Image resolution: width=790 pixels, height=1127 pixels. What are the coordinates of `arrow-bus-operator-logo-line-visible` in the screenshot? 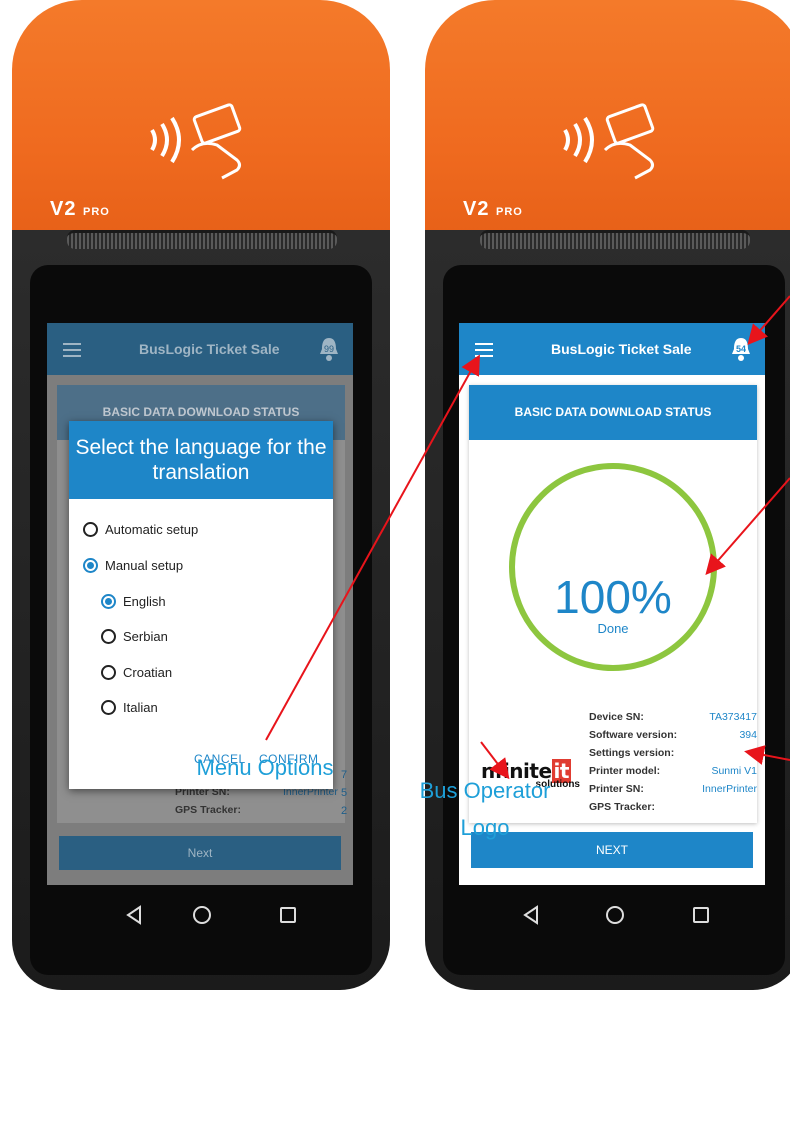 It's located at (495, 760).